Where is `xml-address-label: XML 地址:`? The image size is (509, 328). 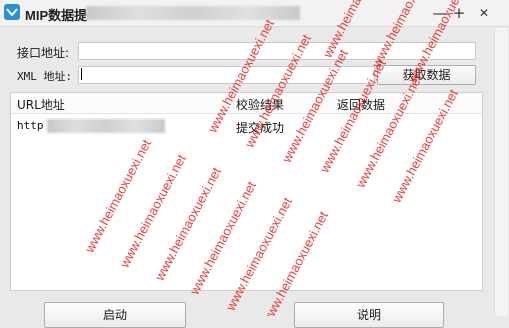
xml-address-label: XML 地址: is located at coordinates (45, 76).